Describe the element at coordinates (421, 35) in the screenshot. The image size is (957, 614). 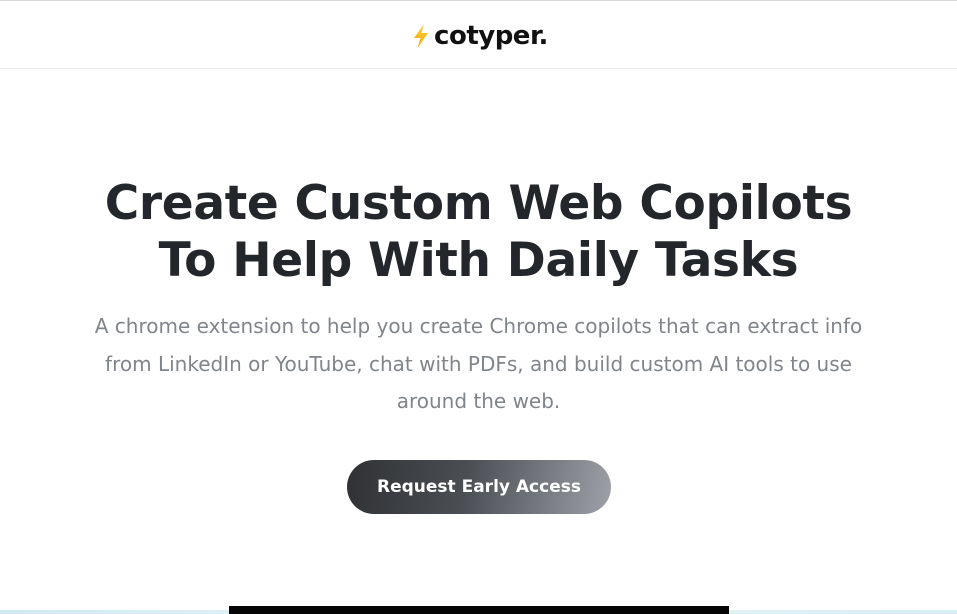
I see `lightning-bolt-icon` at that location.